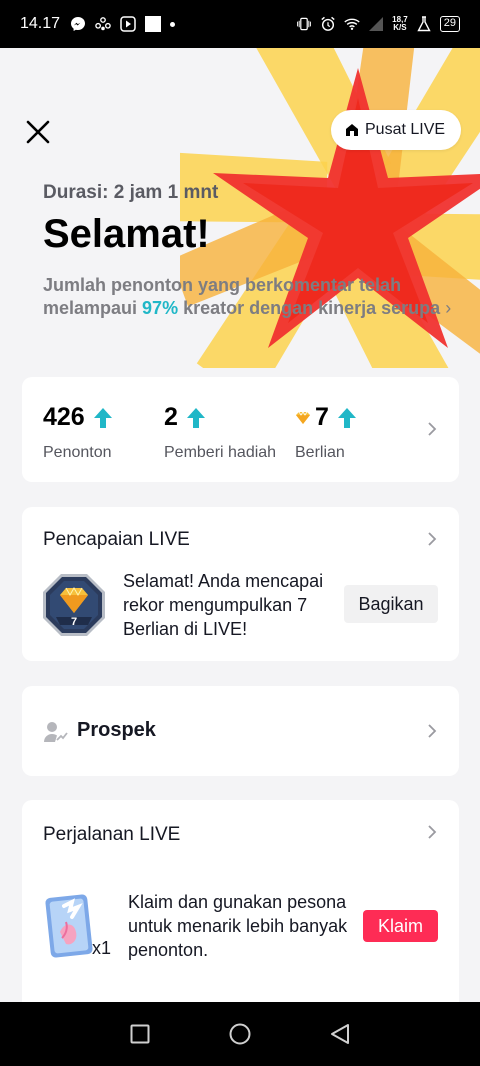 The height and width of the screenshot is (1066, 480). I want to click on app-square-icon, so click(153, 24).